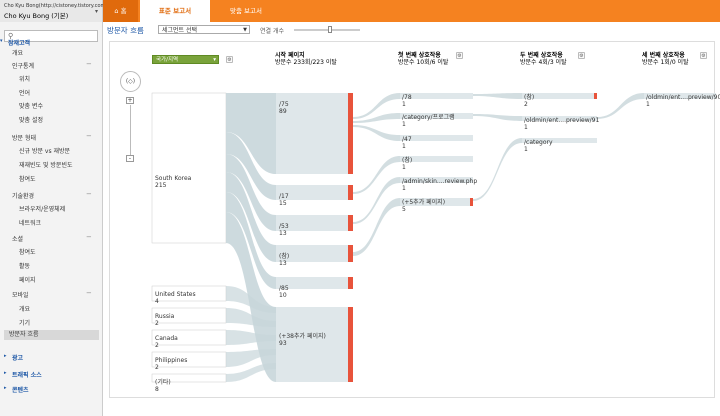  I want to click on nav-custom-reports: 맞춤 보고서, so click(246, 11).